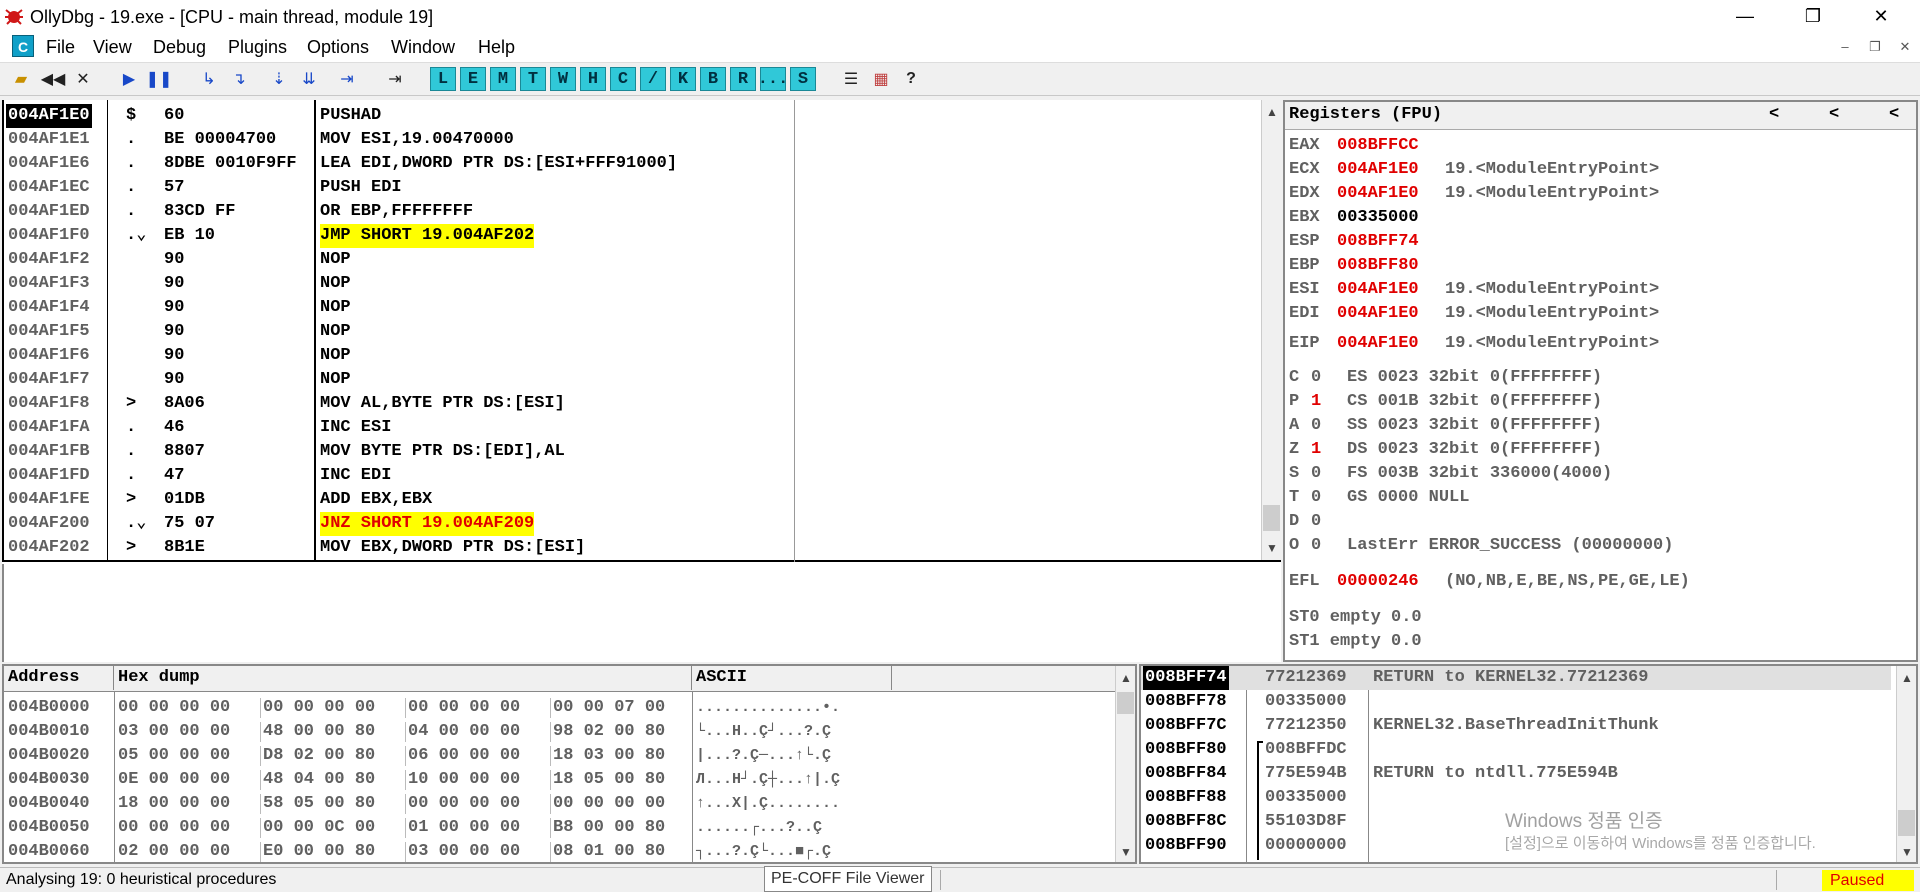 This screenshot has height=892, width=1920. Describe the element at coordinates (631, 476) in the screenshot. I see `disasm-row: 004AF1FD. 47 INC EDI` at that location.